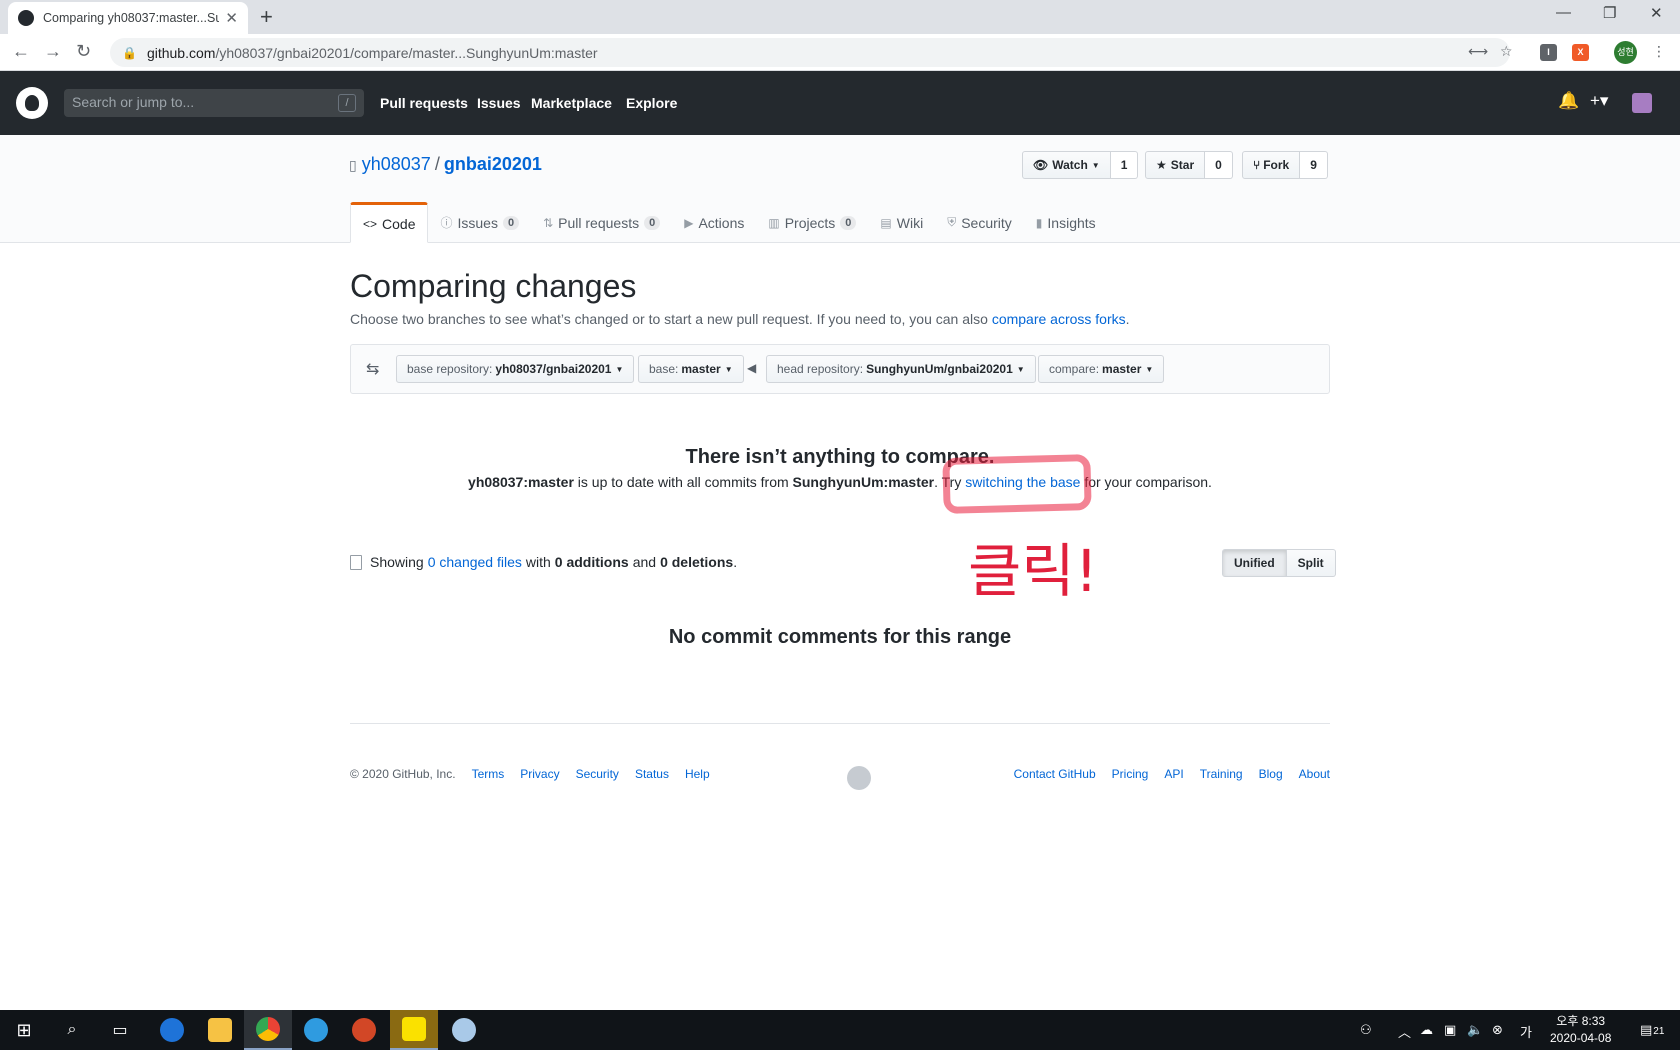 This screenshot has height=1050, width=1680. Describe the element at coordinates (1656, 13) in the screenshot. I see `window-close-icon: ✕` at that location.